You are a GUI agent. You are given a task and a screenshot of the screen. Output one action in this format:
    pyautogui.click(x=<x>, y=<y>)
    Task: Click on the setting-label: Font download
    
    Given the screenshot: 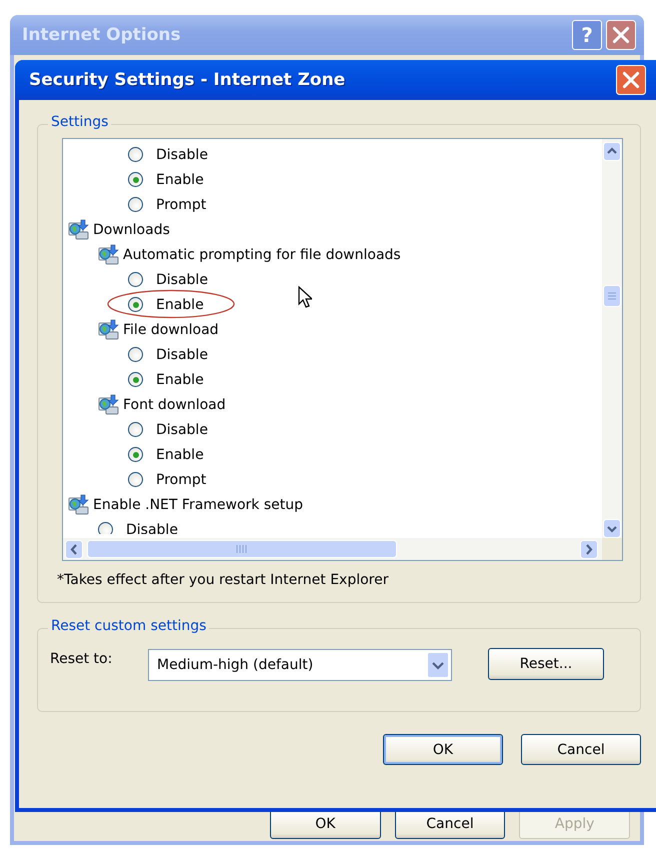 What is the action you would take?
    pyautogui.click(x=174, y=404)
    